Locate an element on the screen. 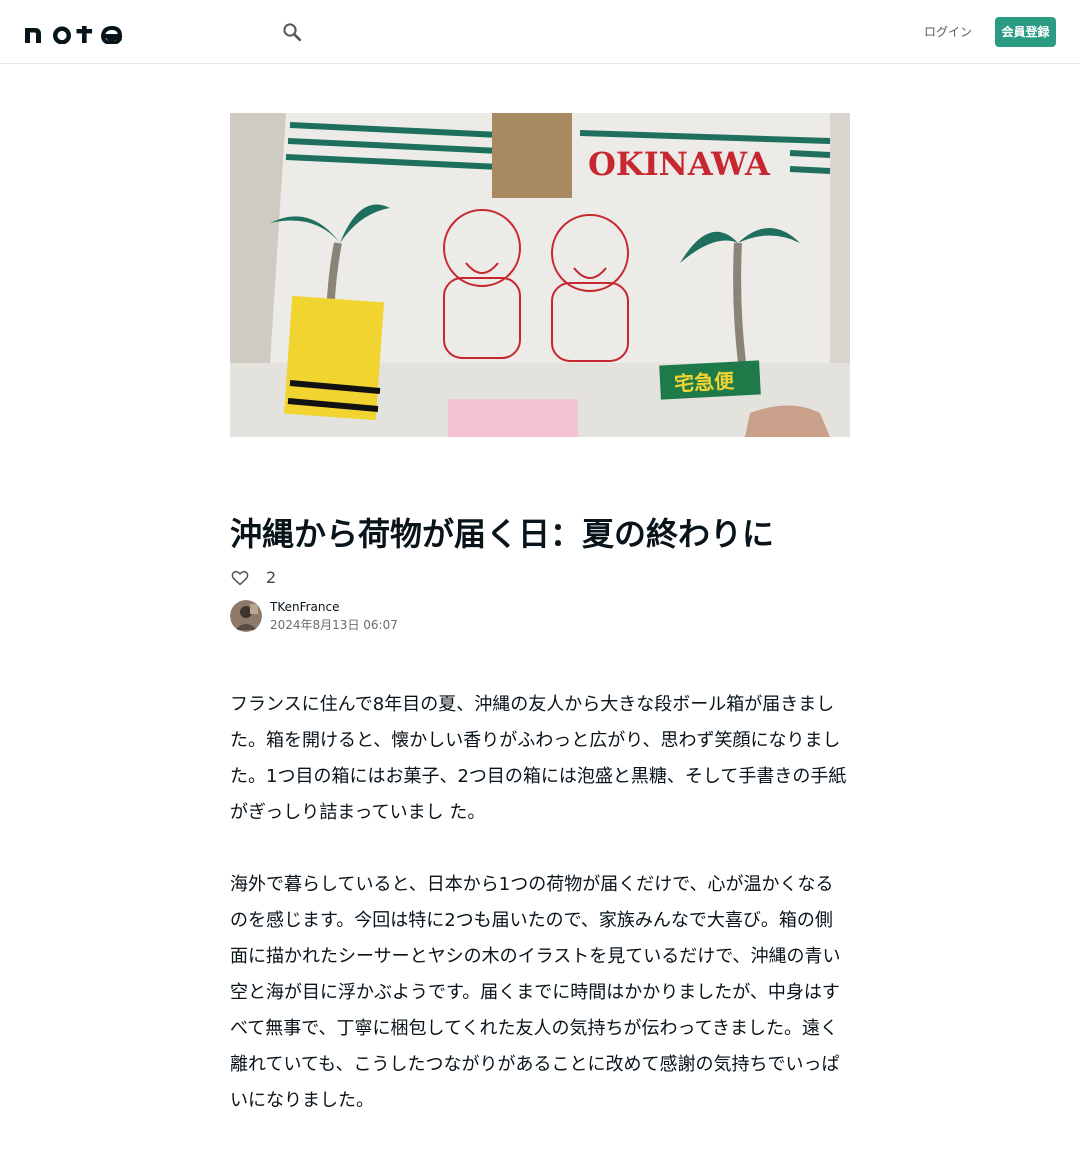  delivery-stamp-text: 宅急便 is located at coordinates (705, 382).